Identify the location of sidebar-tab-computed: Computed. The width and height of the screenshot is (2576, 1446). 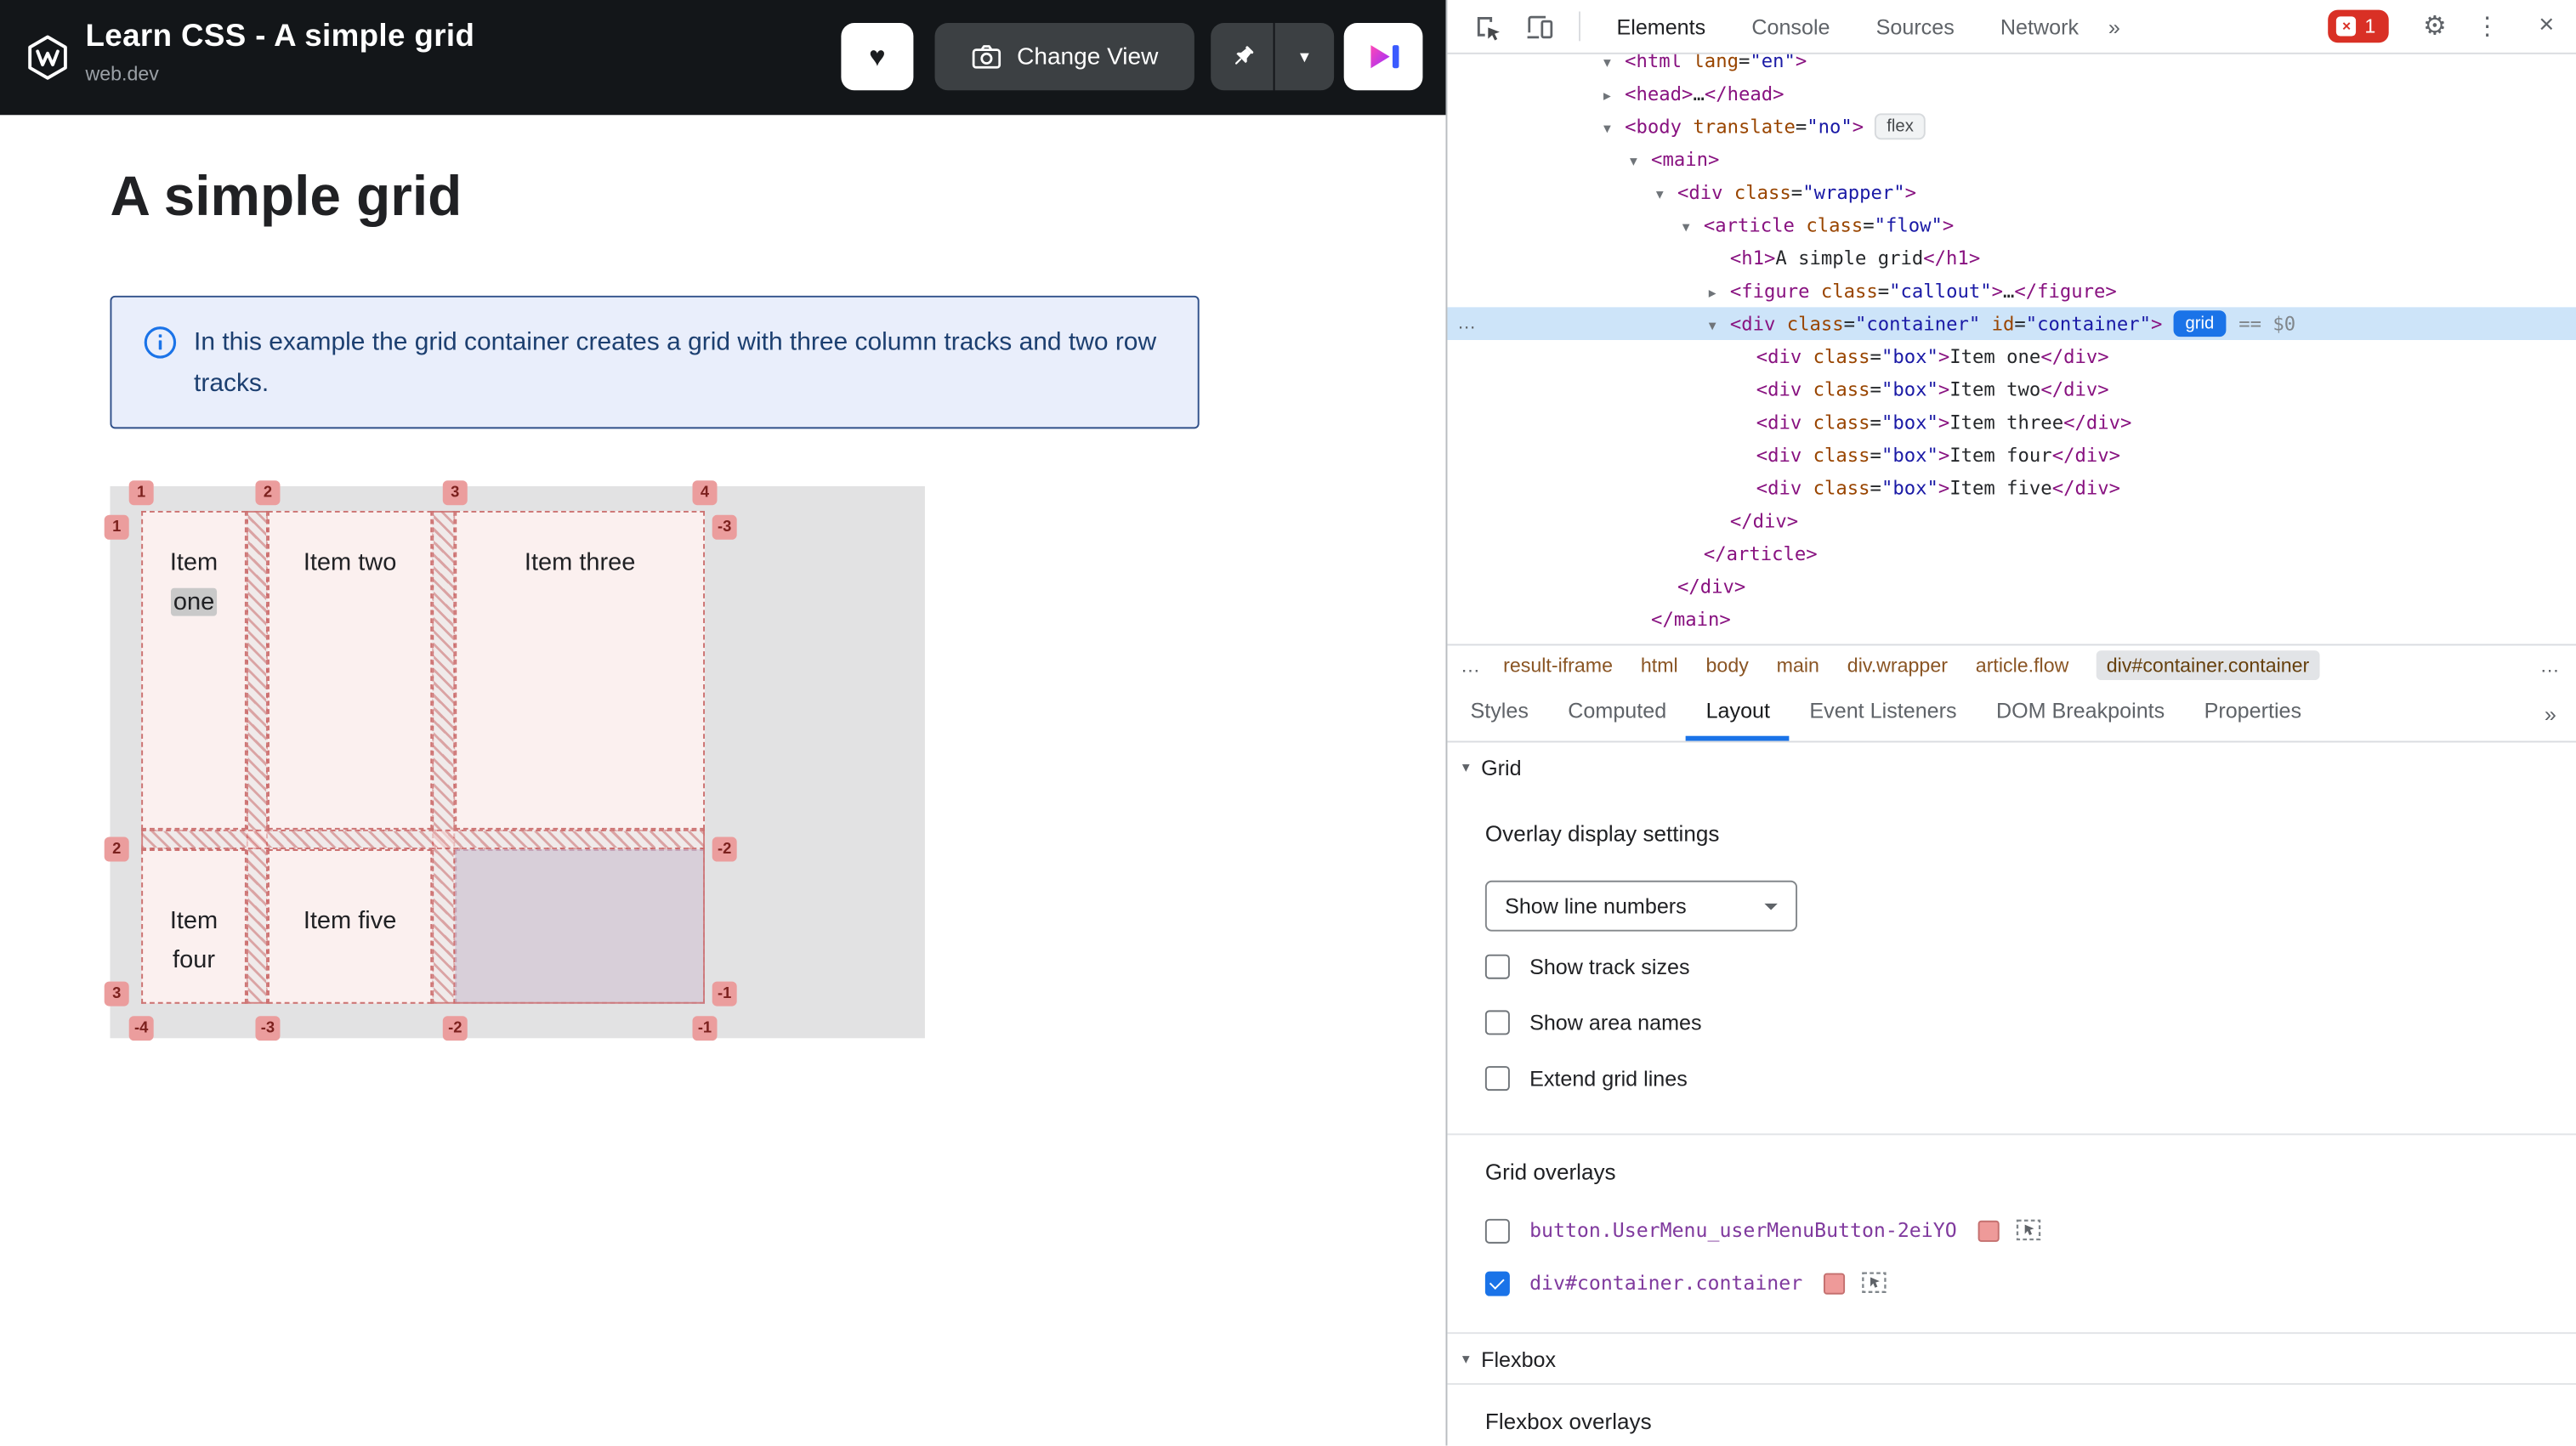
(1617, 713).